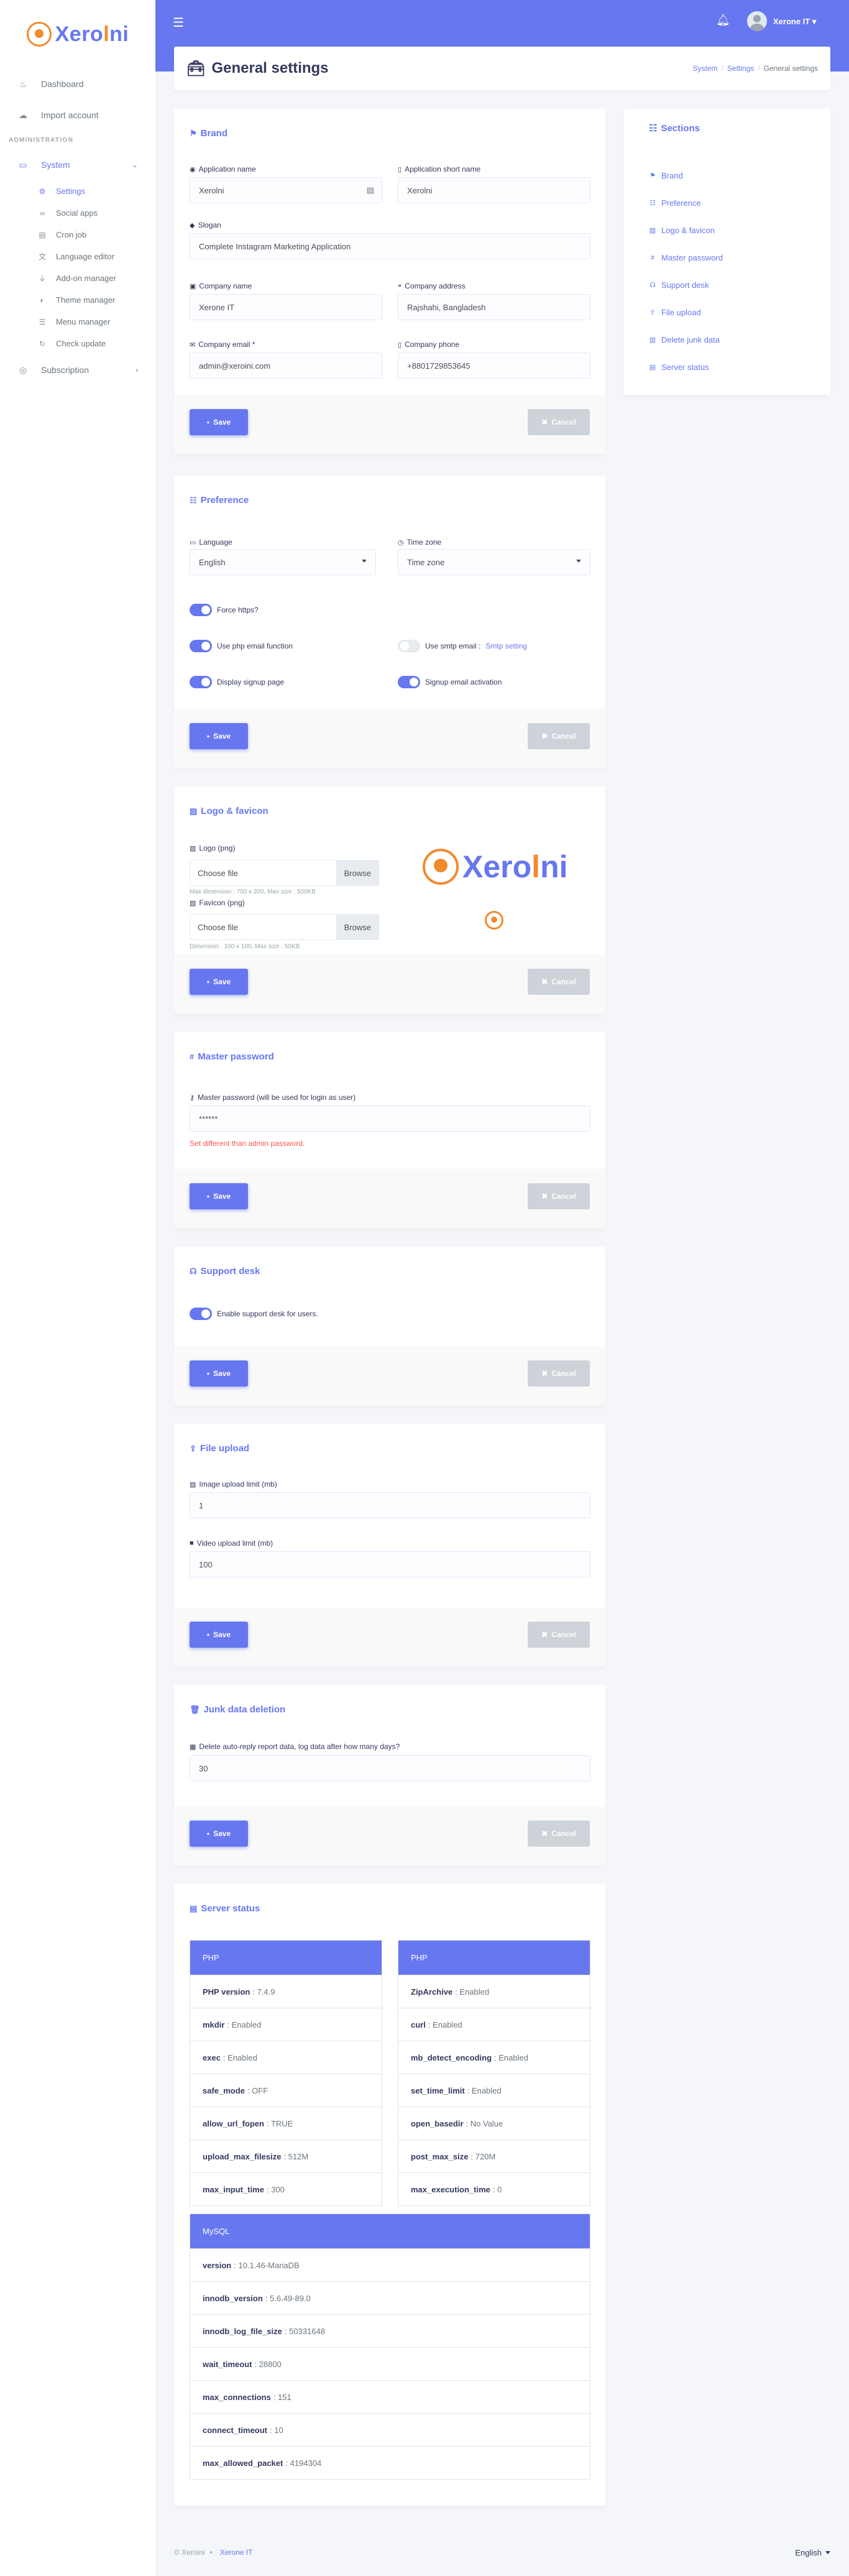 The height and width of the screenshot is (2576, 849). What do you see at coordinates (675, 203) in the screenshot?
I see `section-link-preference: ☷ Preference` at bounding box center [675, 203].